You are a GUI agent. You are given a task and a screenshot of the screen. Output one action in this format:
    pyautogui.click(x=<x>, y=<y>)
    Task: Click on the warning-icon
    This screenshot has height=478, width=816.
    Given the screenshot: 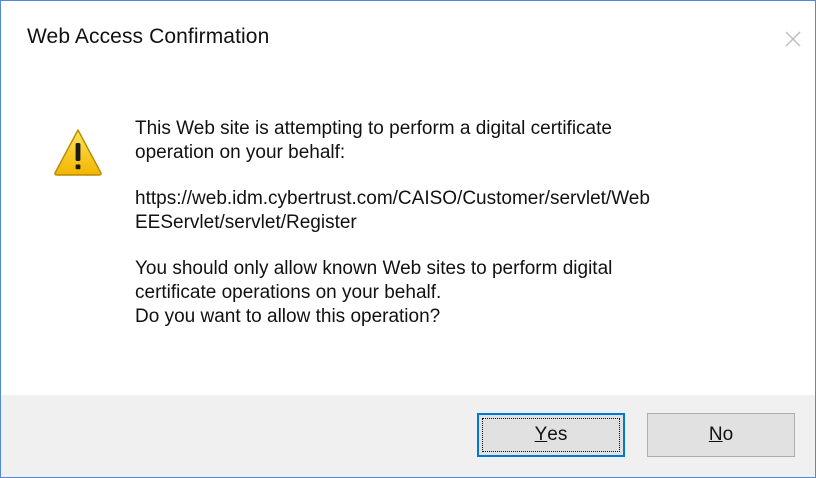 What is the action you would take?
    pyautogui.click(x=78, y=152)
    